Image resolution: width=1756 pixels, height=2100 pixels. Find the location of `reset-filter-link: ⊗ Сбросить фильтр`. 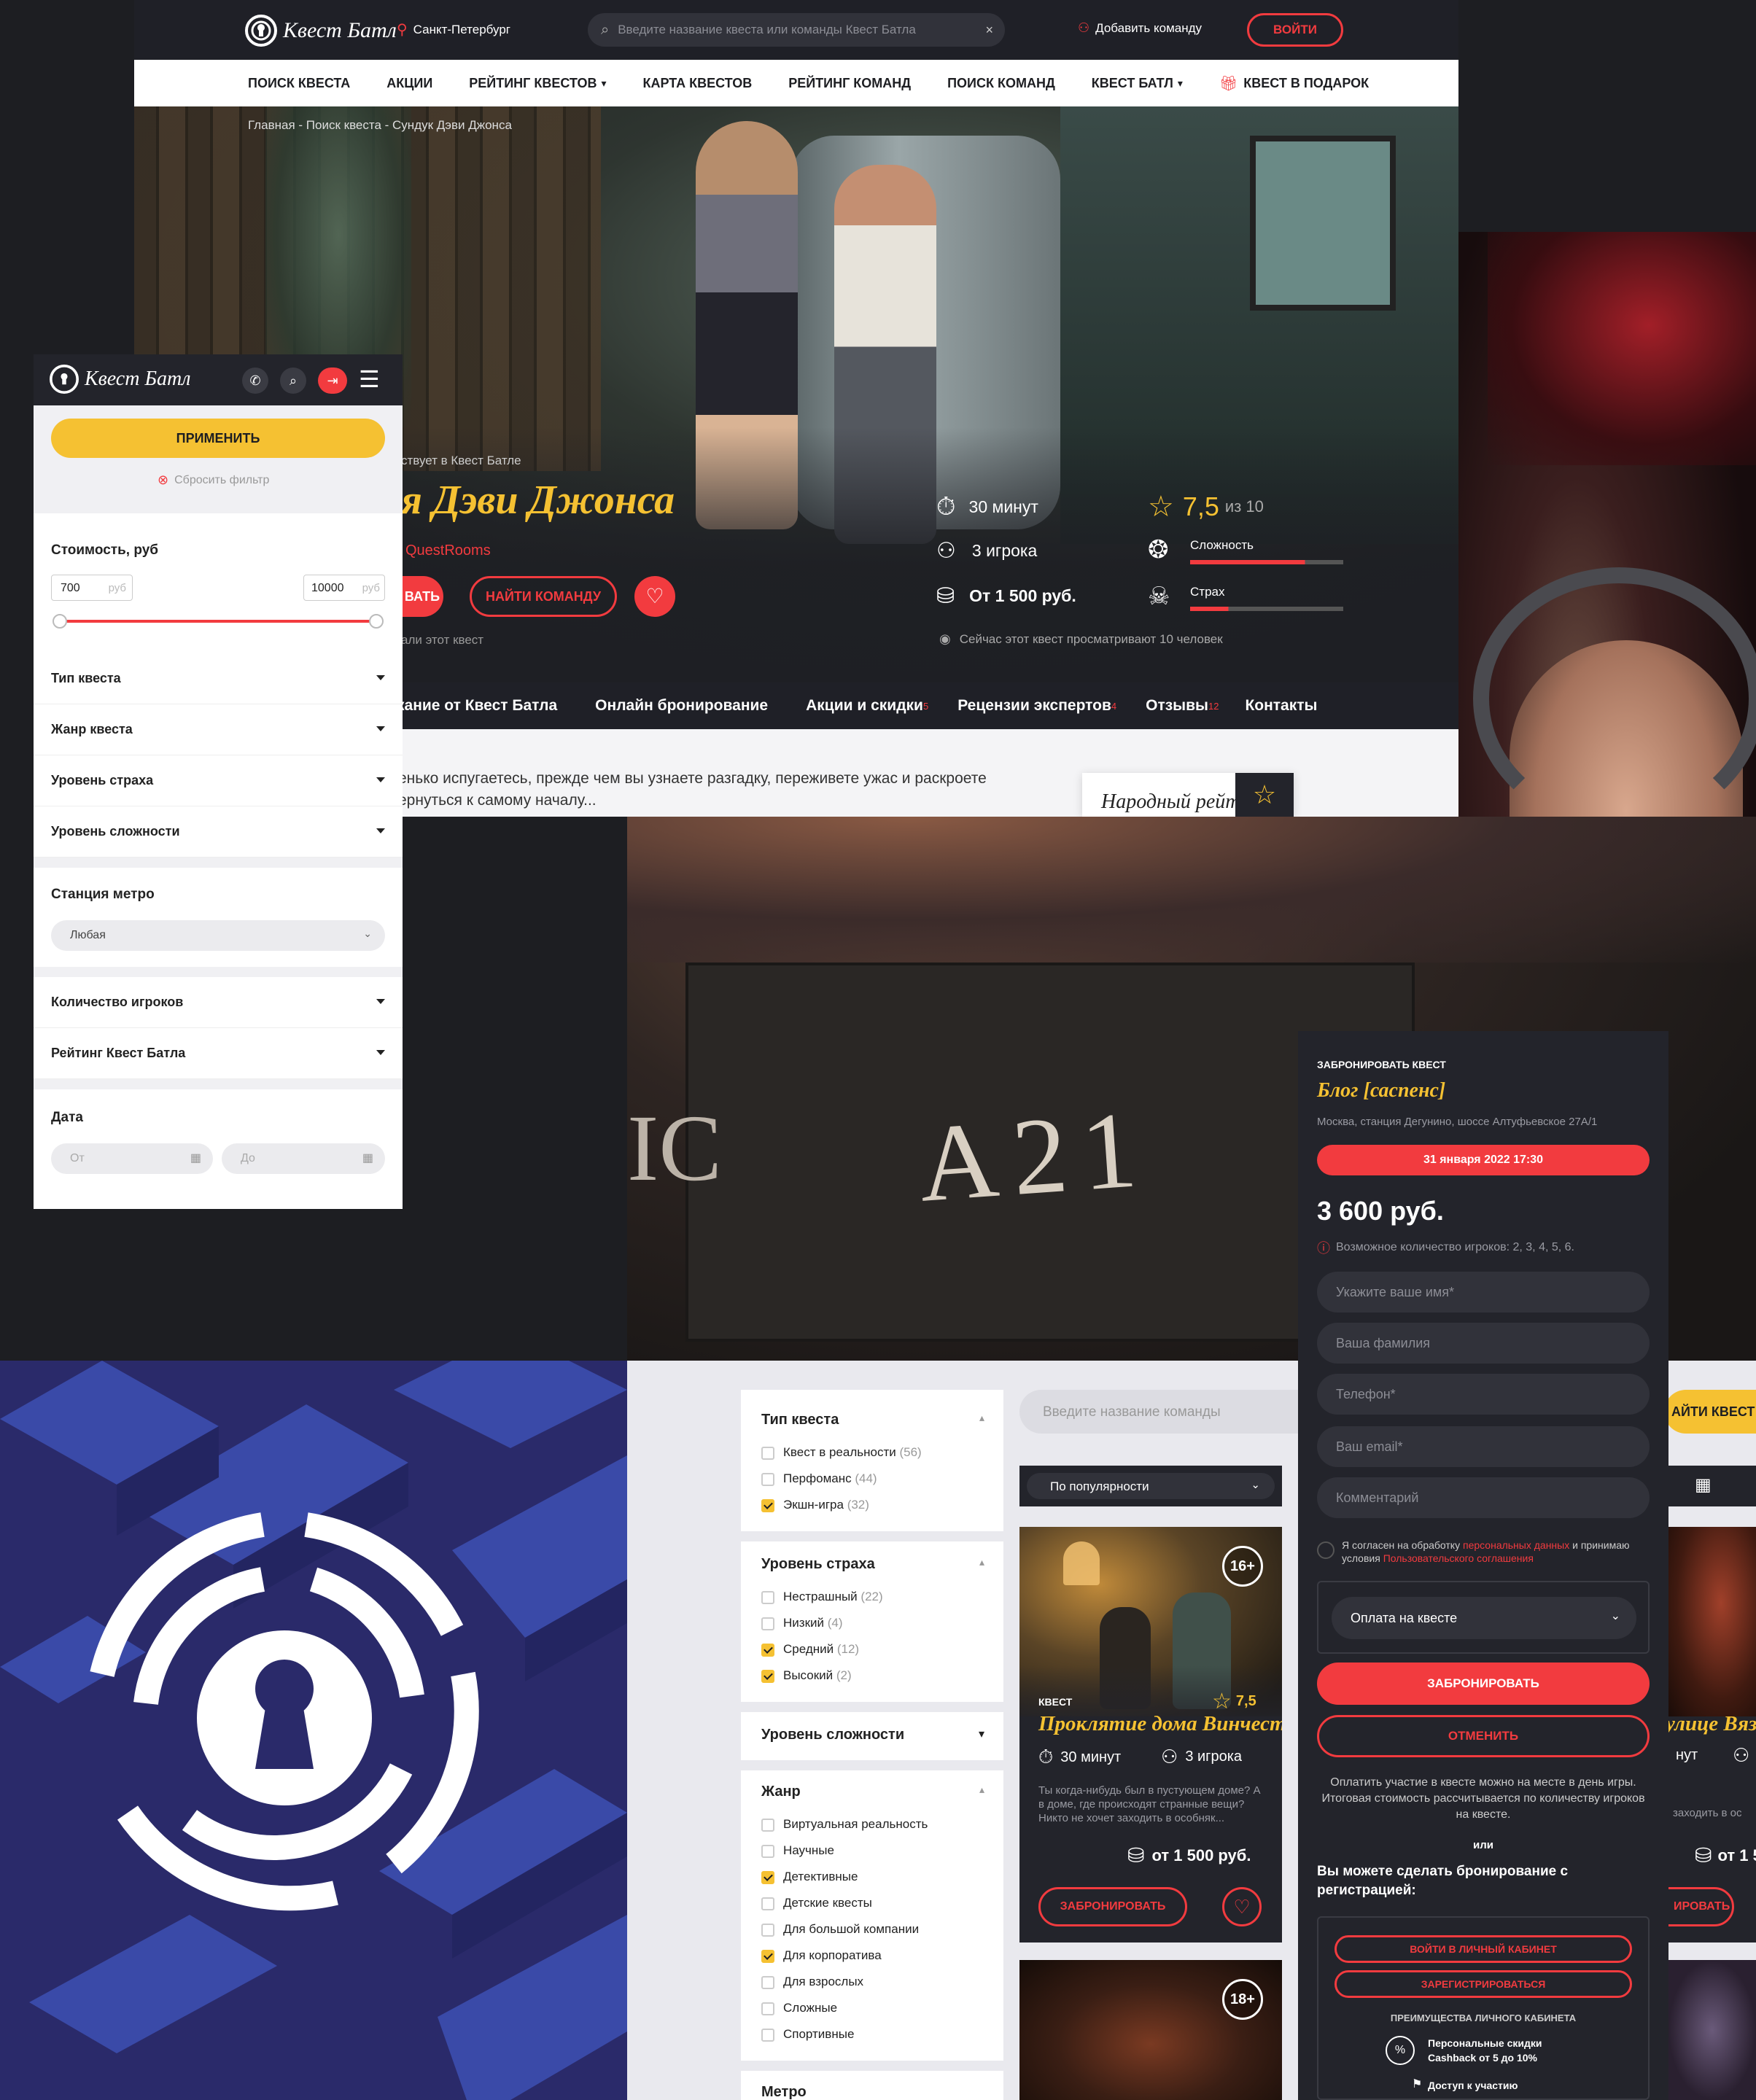

reset-filter-link: ⊗ Сбросить фильтр is located at coordinates (213, 480).